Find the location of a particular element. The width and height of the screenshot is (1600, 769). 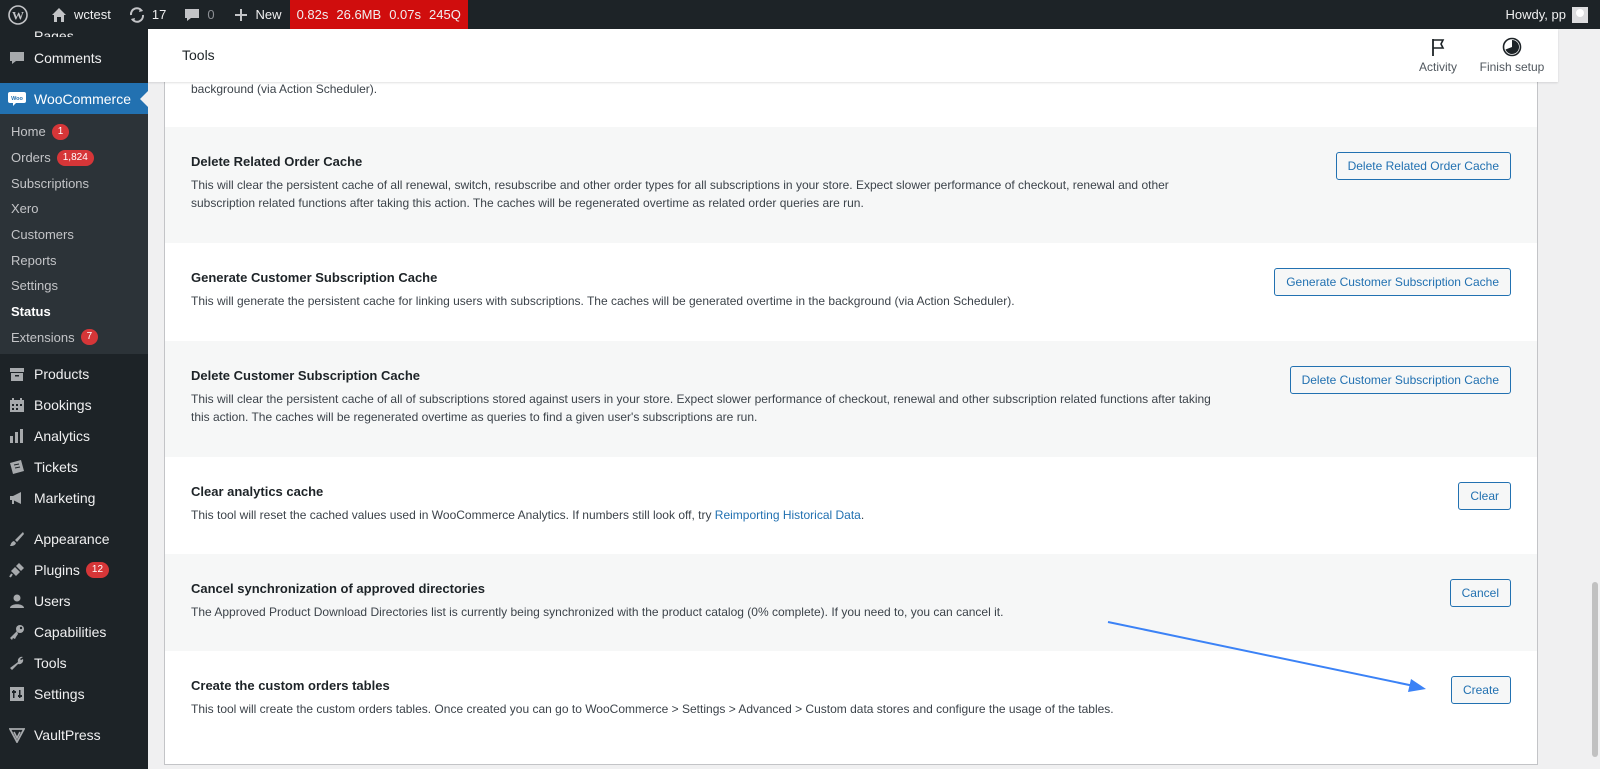

menu-woocommerce: Woo WooCommerce is located at coordinates (74, 98).